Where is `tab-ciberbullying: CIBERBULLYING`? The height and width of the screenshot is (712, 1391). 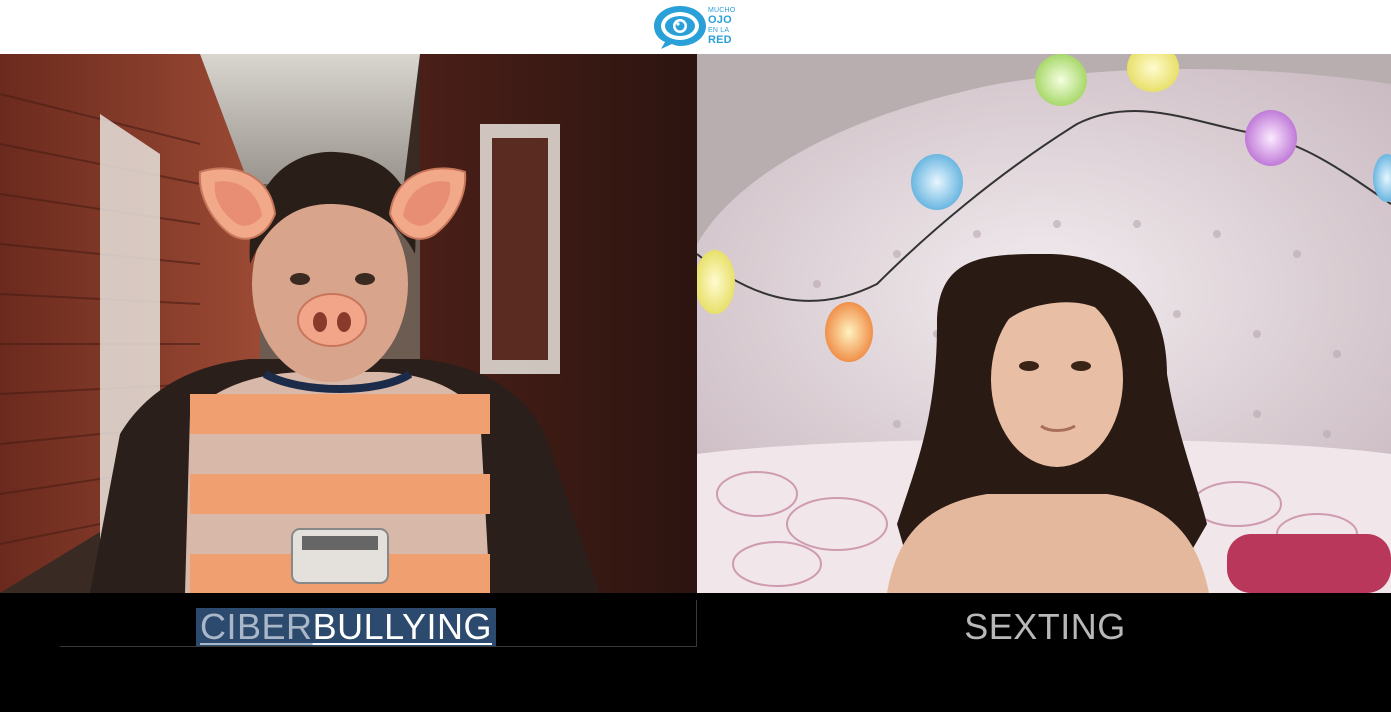 tab-ciberbullying: CIBERBULLYING is located at coordinates (346, 626).